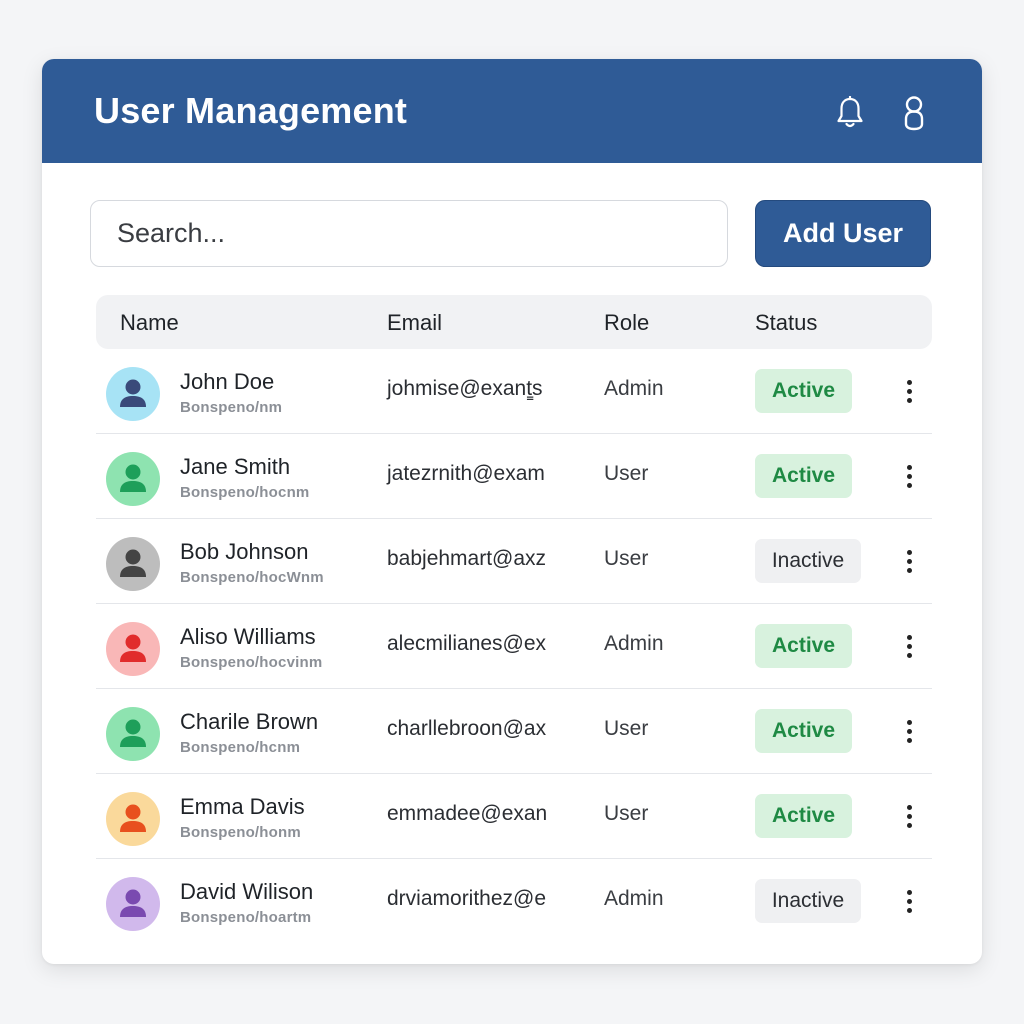  What do you see at coordinates (249, 722) in the screenshot?
I see `user-name: Charile Brown` at bounding box center [249, 722].